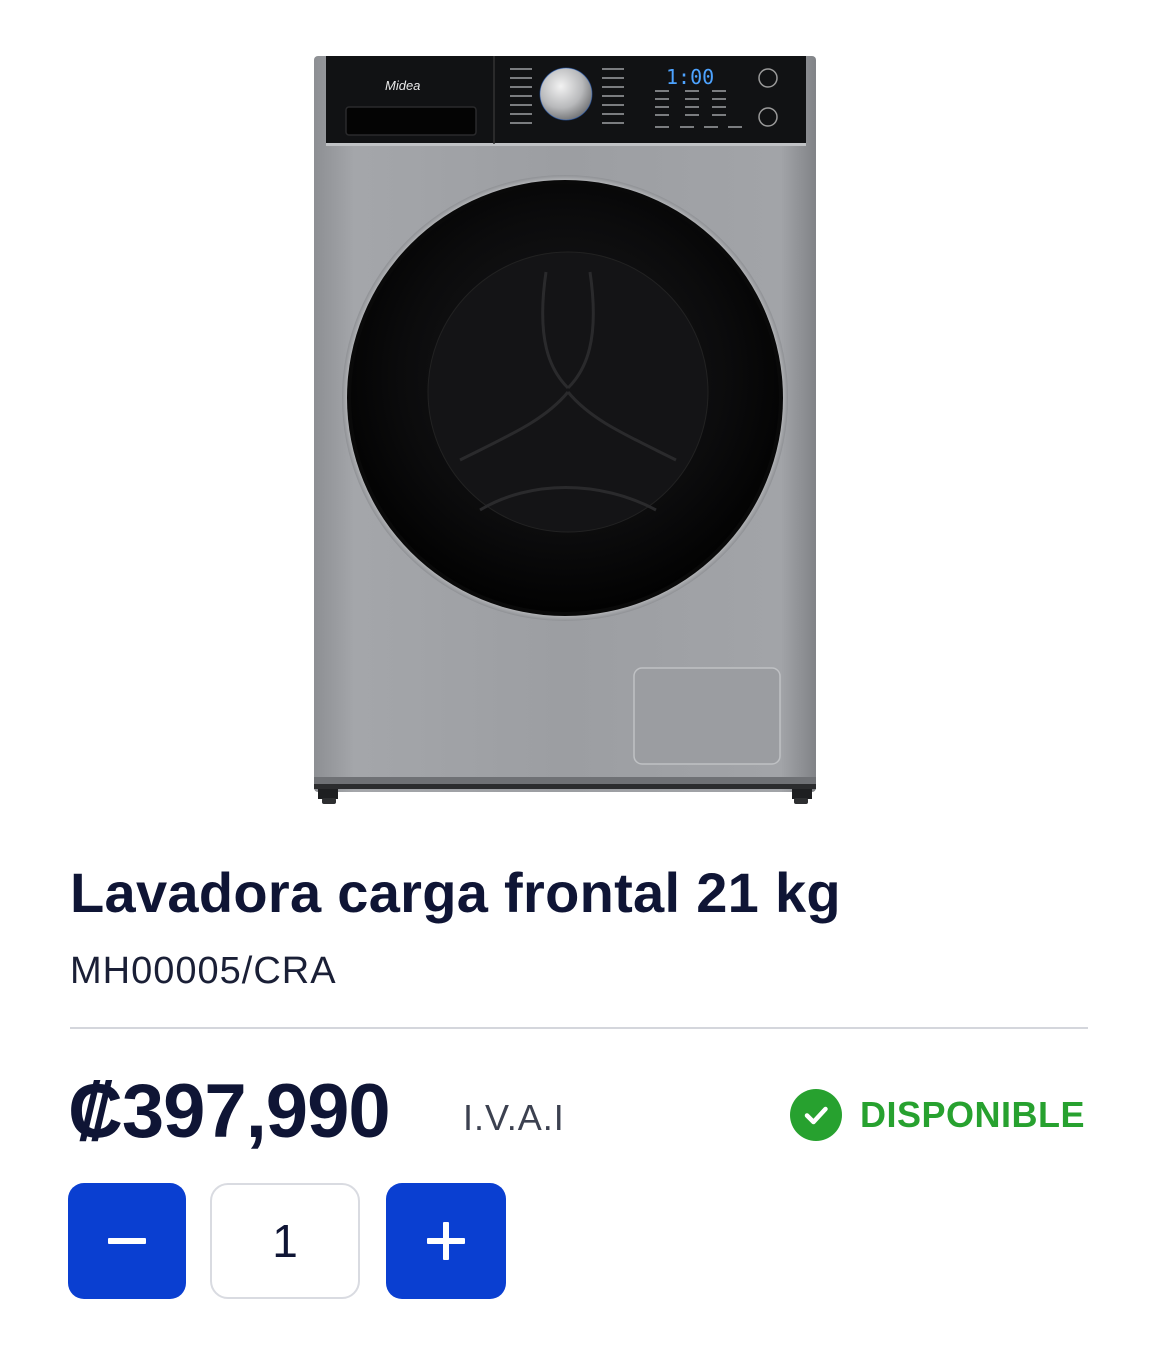  What do you see at coordinates (229, 1111) in the screenshot?
I see `product-price: ₡397,990` at bounding box center [229, 1111].